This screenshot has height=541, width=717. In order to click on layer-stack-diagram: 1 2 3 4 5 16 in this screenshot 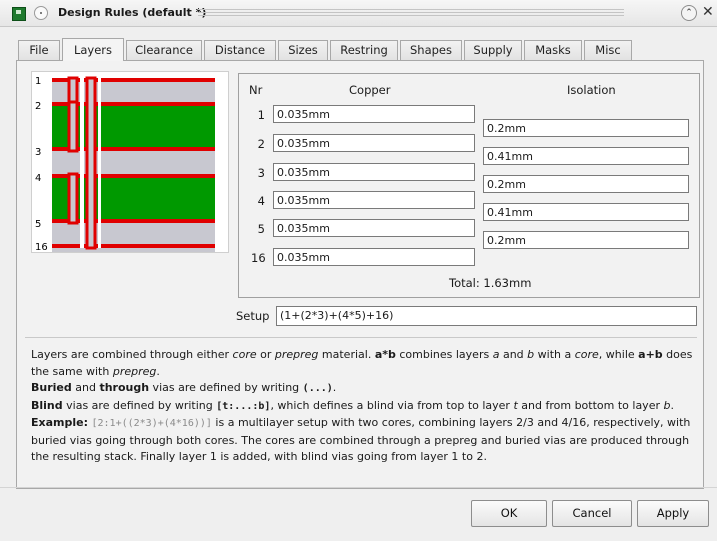, I will do `click(125, 164)`.